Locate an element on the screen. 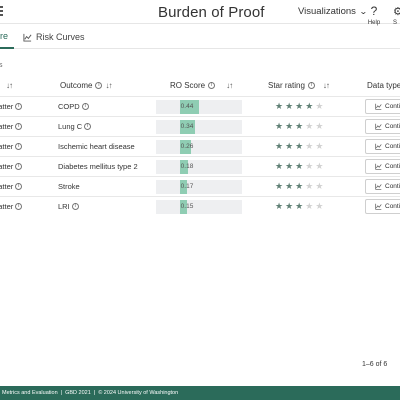 The image size is (400, 400). ro-score-bar: 0.26 is located at coordinates (199, 147).